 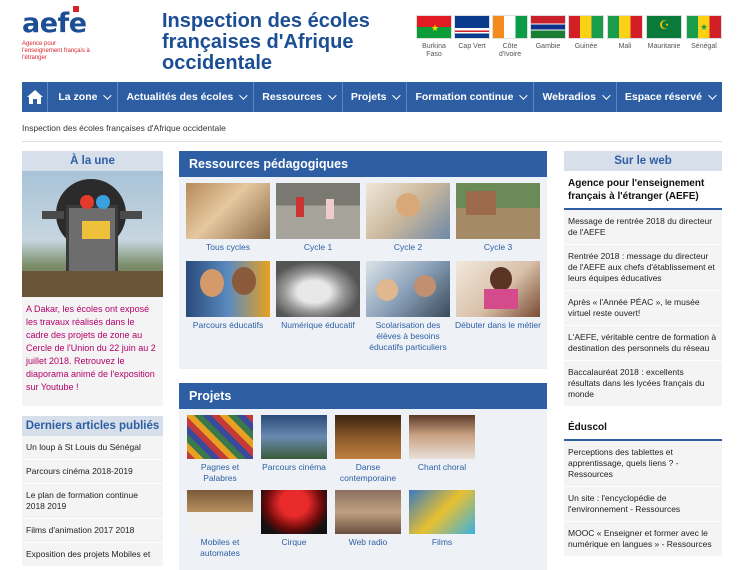 I want to click on tile-cycle-2: Cycle 2, so click(x=408, y=218).